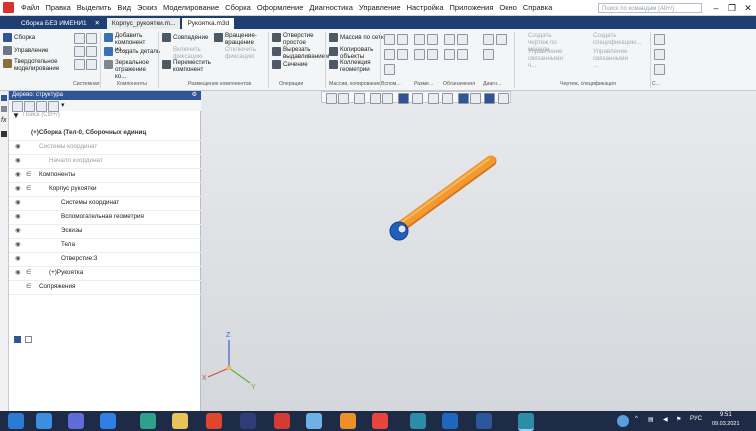 This screenshot has height=431, width=756. I want to click on diagnostics-icon, so click(488, 39).